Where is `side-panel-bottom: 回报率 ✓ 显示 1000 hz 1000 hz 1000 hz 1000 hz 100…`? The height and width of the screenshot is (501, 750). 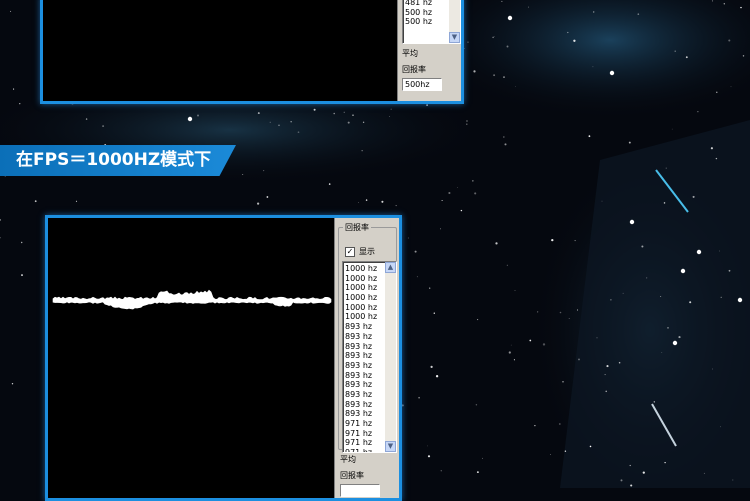
side-panel-bottom: 回报率 ✓ 显示 1000 hz 1000 hz 1000 hz 1000 hz 100… is located at coordinates (366, 358).